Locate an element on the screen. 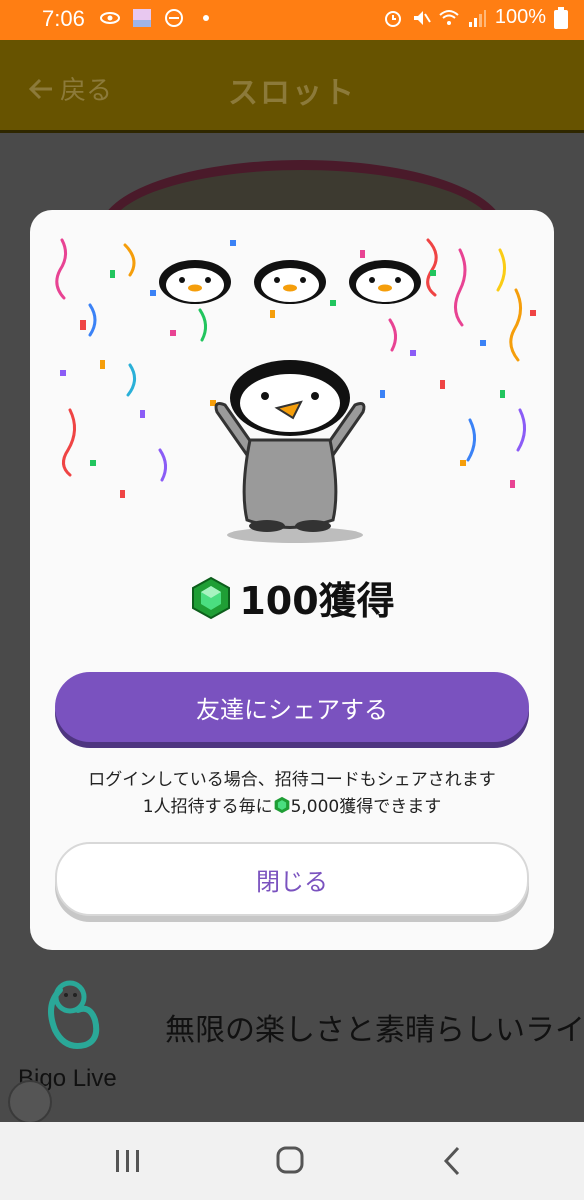 The height and width of the screenshot is (1200, 584). reward-amount: 100獲得 is located at coordinates (317, 601).